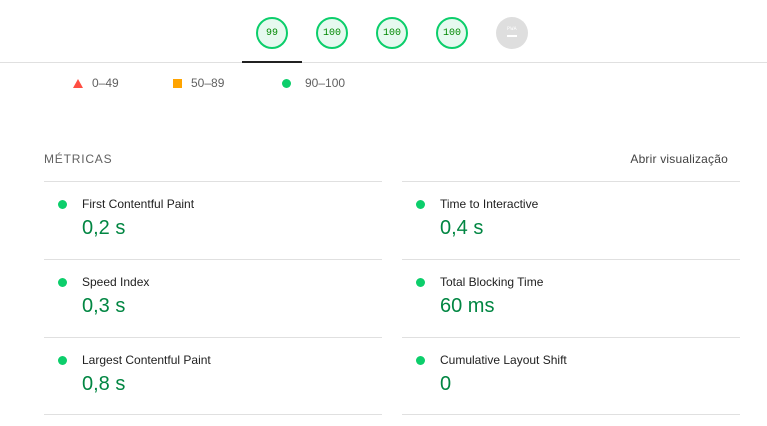 The height and width of the screenshot is (426, 767). I want to click on metric-value: 60 ms, so click(467, 306).